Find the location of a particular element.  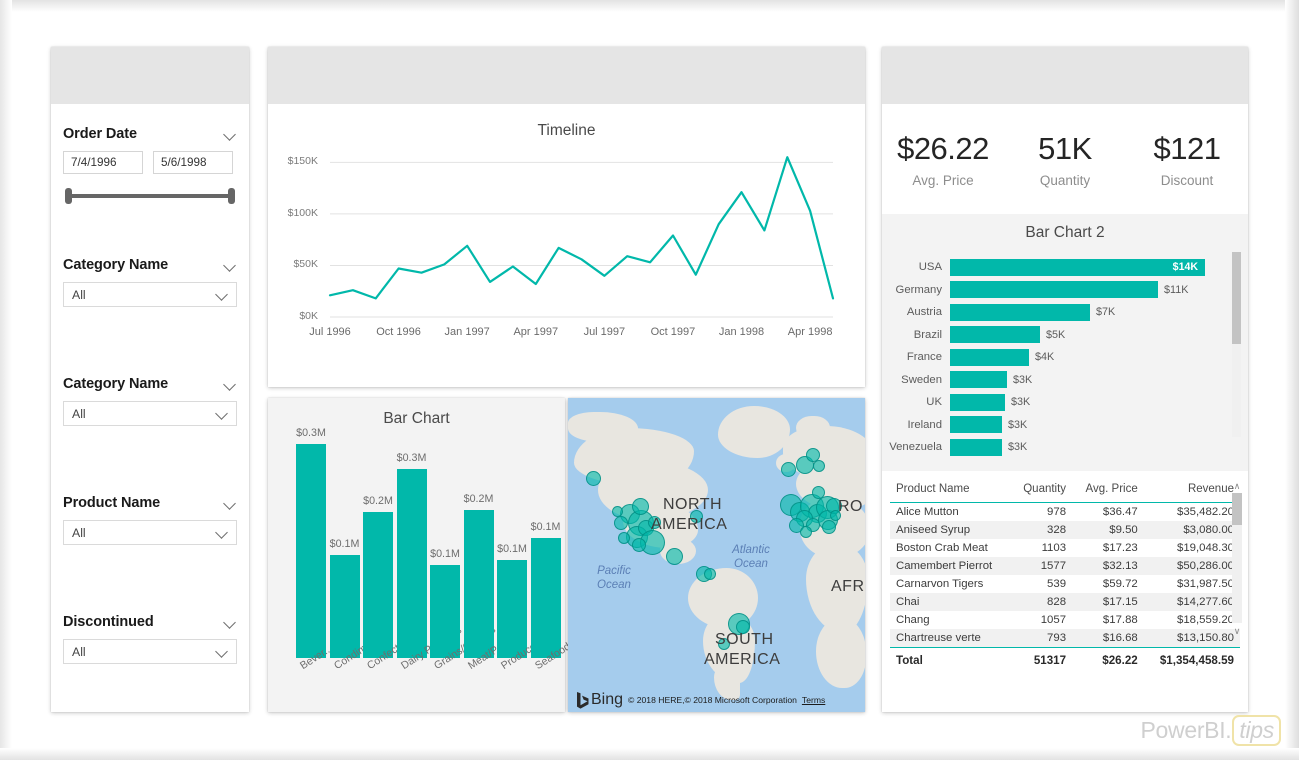

col-header-revenue: Revenue is located at coordinates (1192, 492).